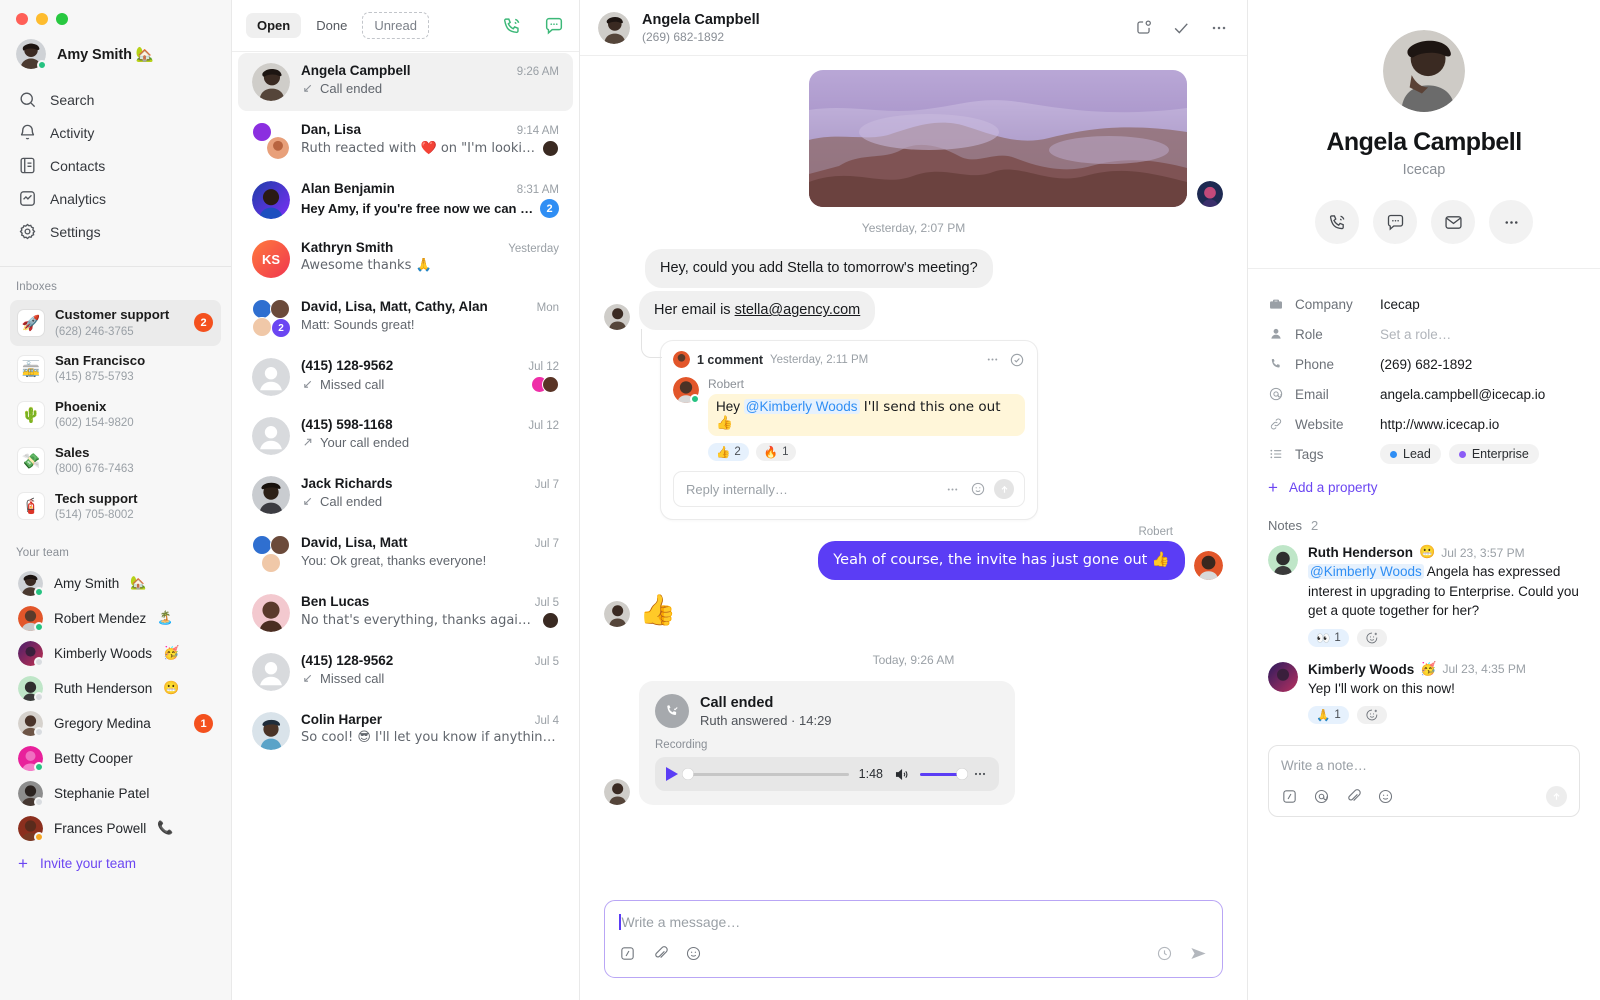 The image size is (1600, 1000). What do you see at coordinates (405, 436) in the screenshot?
I see `conversation-item-415-598-1168: (415) 598-1168 Jul 12 Your call ended` at bounding box center [405, 436].